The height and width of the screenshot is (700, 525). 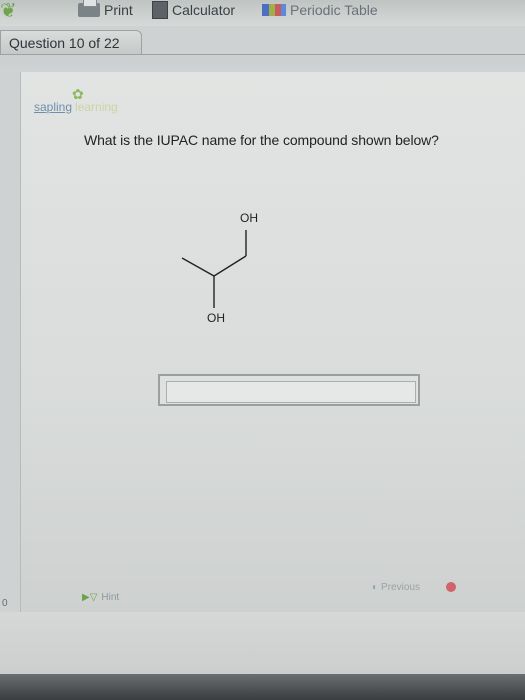 I want to click on hint-label: Hint, so click(x=110, y=597).